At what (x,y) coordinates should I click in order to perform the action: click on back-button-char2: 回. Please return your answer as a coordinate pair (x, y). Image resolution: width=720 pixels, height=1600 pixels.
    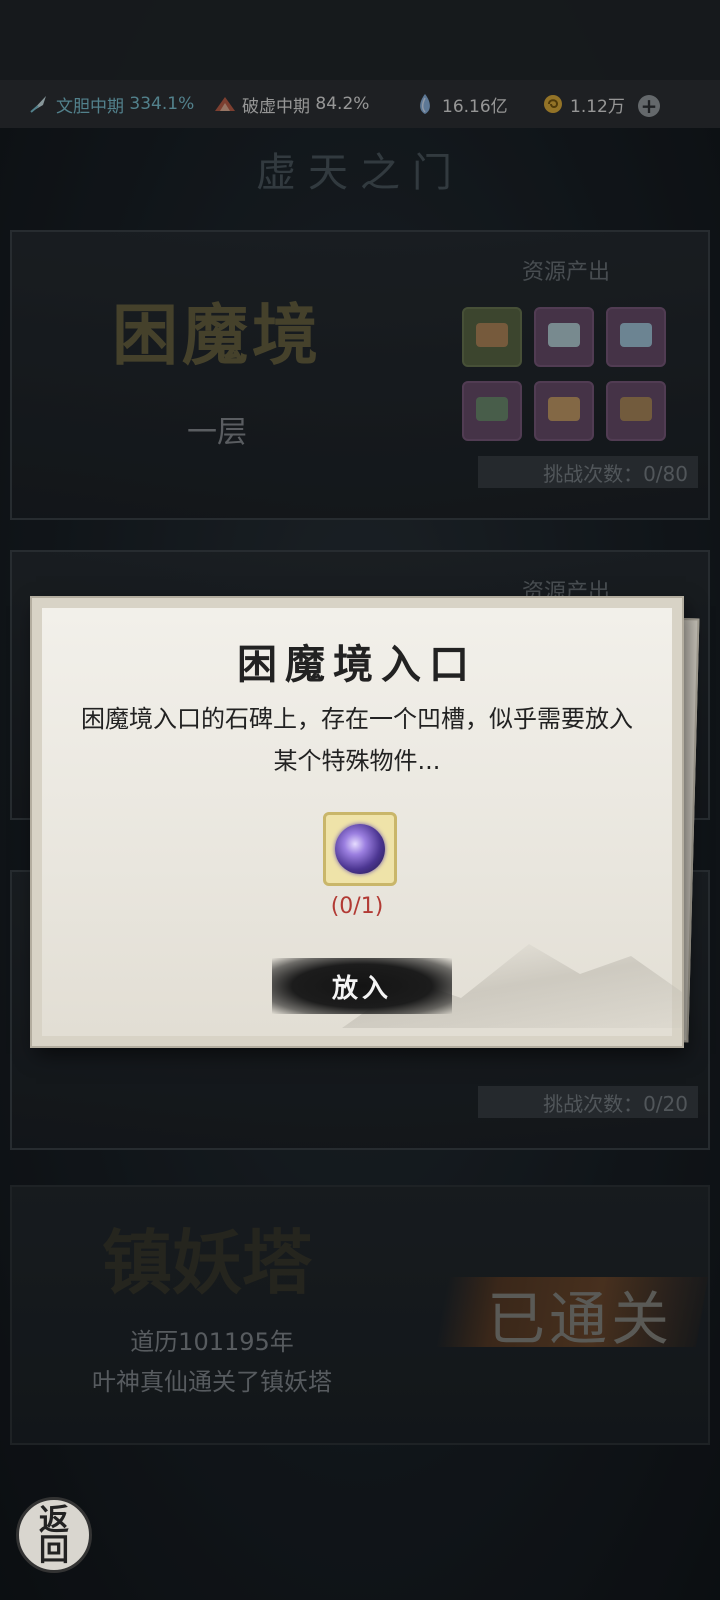
    Looking at the image, I should click on (54, 1550).